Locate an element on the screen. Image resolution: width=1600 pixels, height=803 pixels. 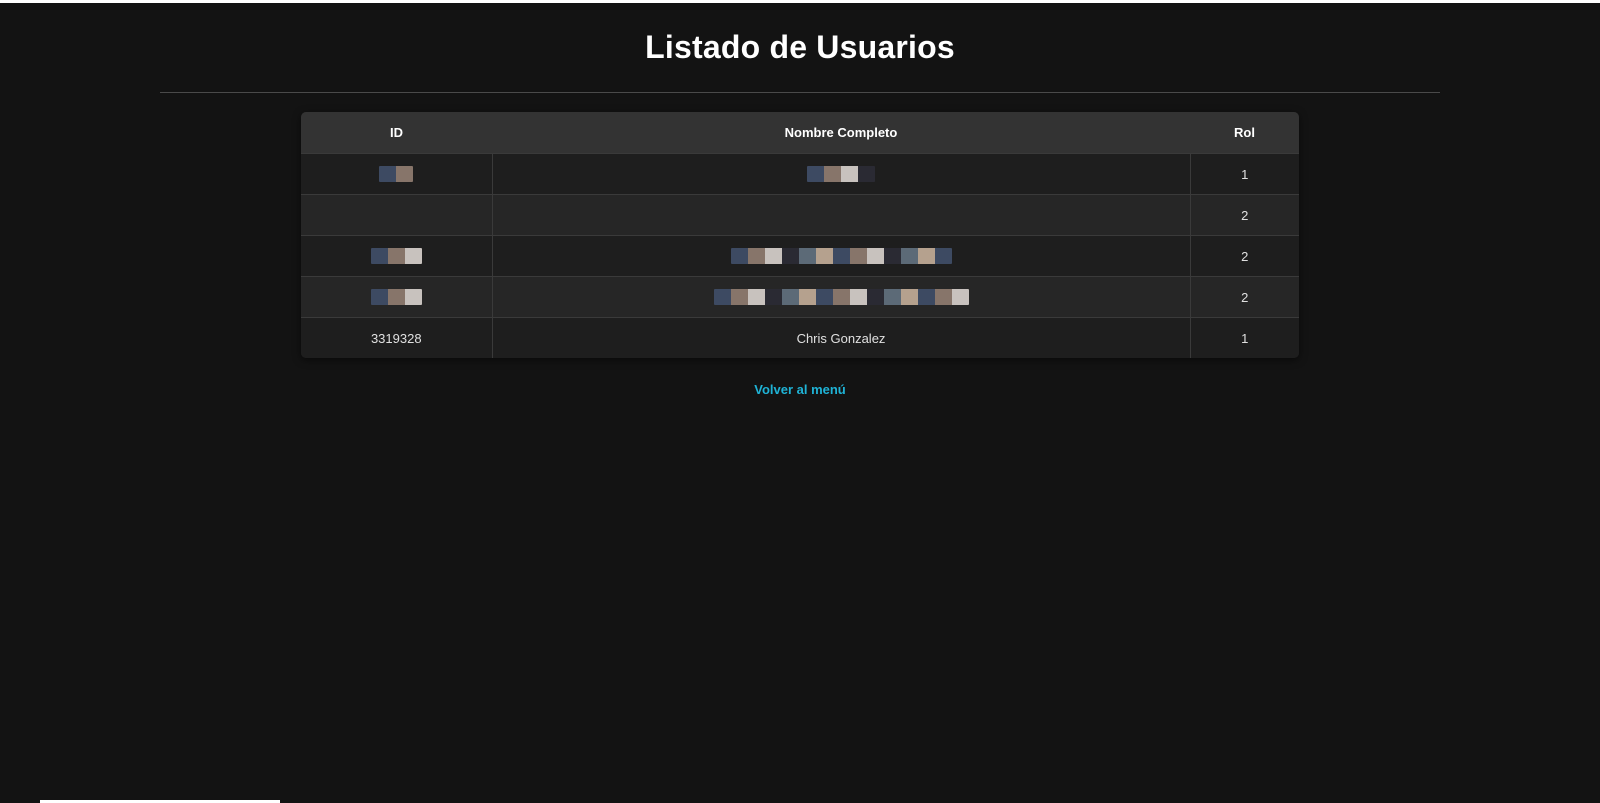
back-to-menu-link: Volver al menú is located at coordinates (800, 389).